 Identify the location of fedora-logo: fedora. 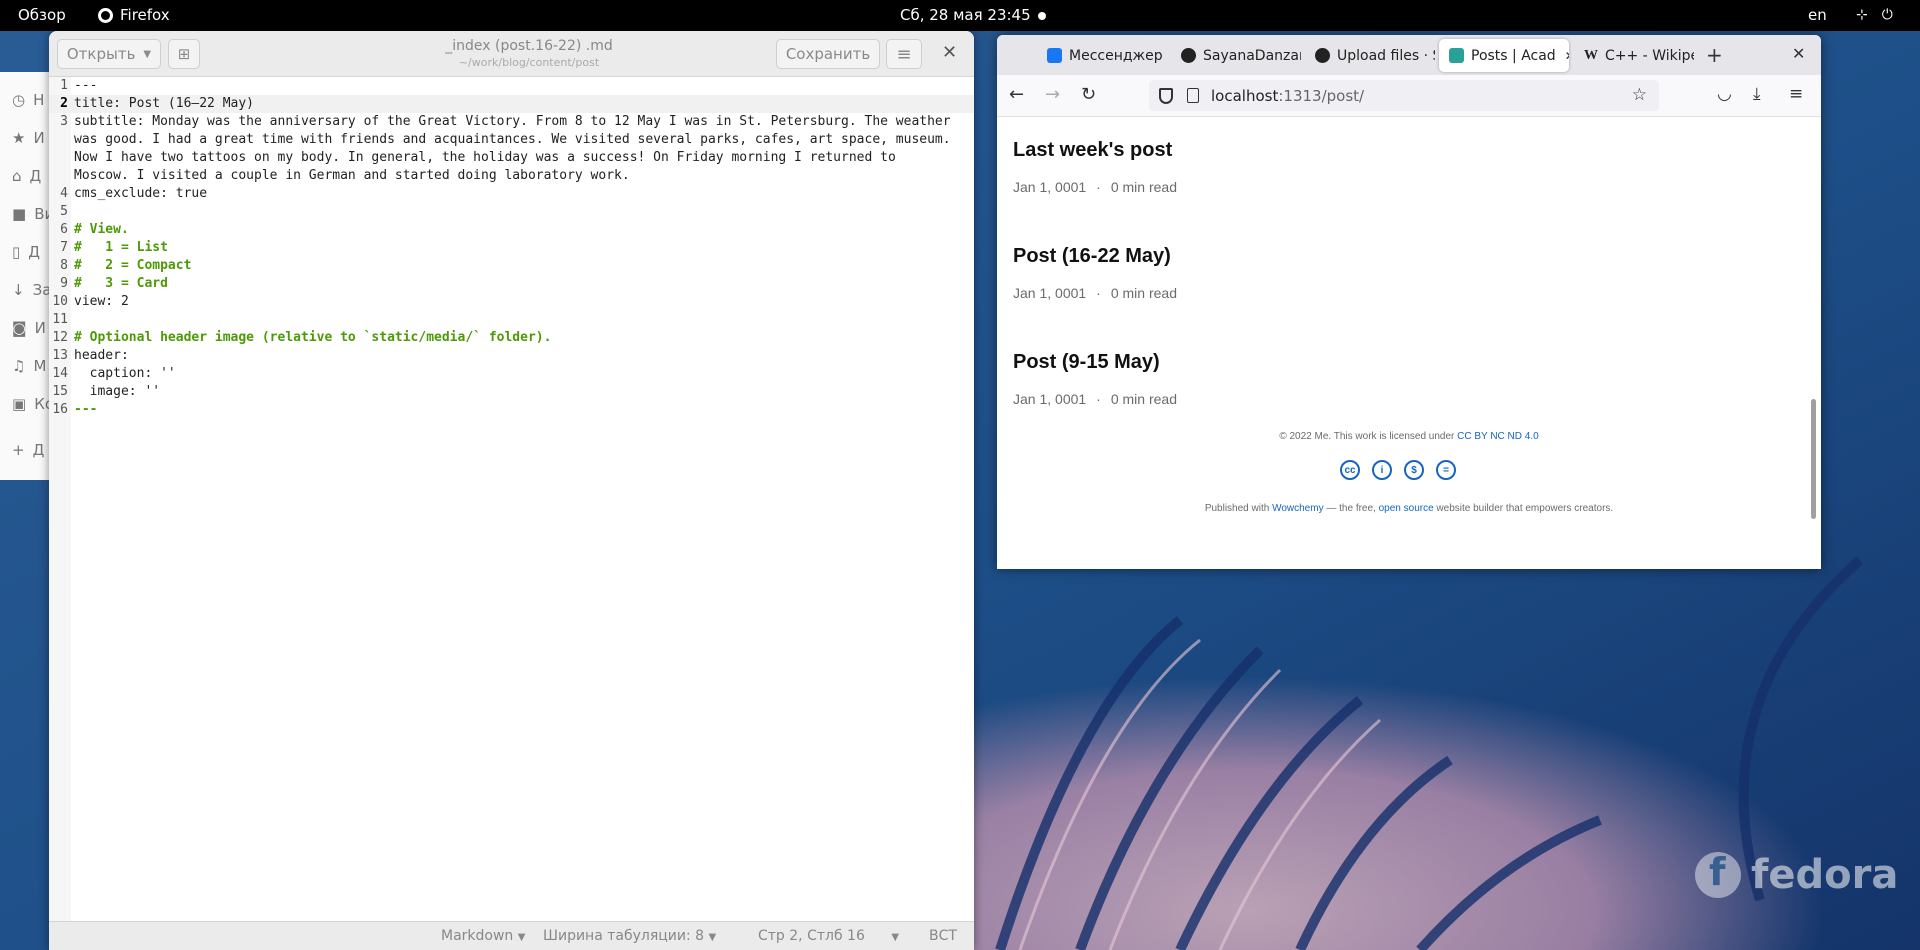
(1796, 874).